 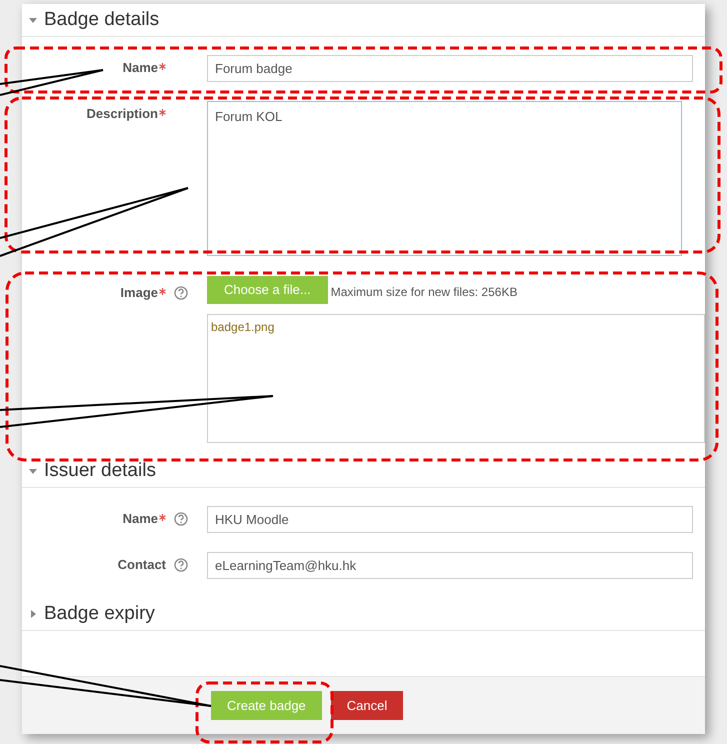 What do you see at coordinates (100, 471) in the screenshot?
I see `section-title: Issuer details` at bounding box center [100, 471].